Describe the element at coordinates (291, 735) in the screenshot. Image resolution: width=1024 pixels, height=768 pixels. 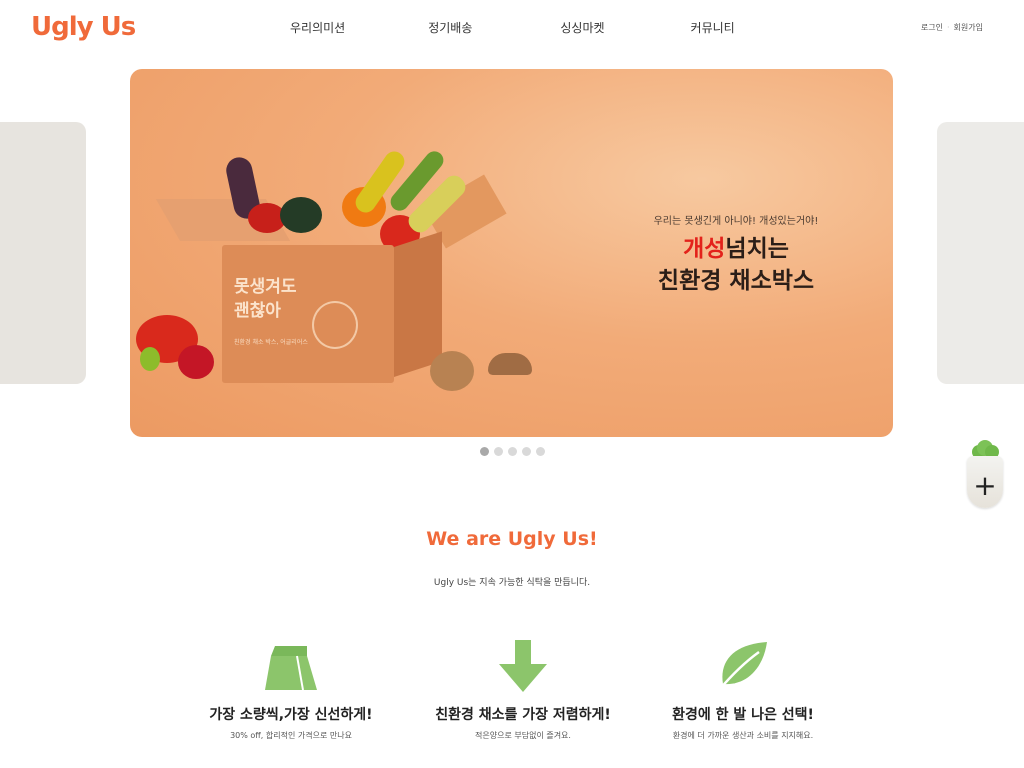
I see `feature-desc: 30% off, 합리적인 가격으로 만나요` at that location.